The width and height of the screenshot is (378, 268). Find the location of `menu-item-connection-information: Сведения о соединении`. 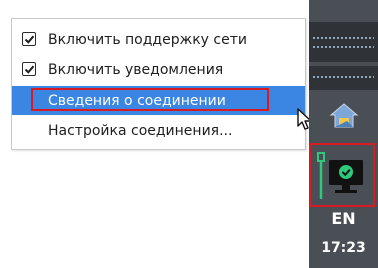

menu-item-connection-information: Сведения о соединении is located at coordinates (158, 100).